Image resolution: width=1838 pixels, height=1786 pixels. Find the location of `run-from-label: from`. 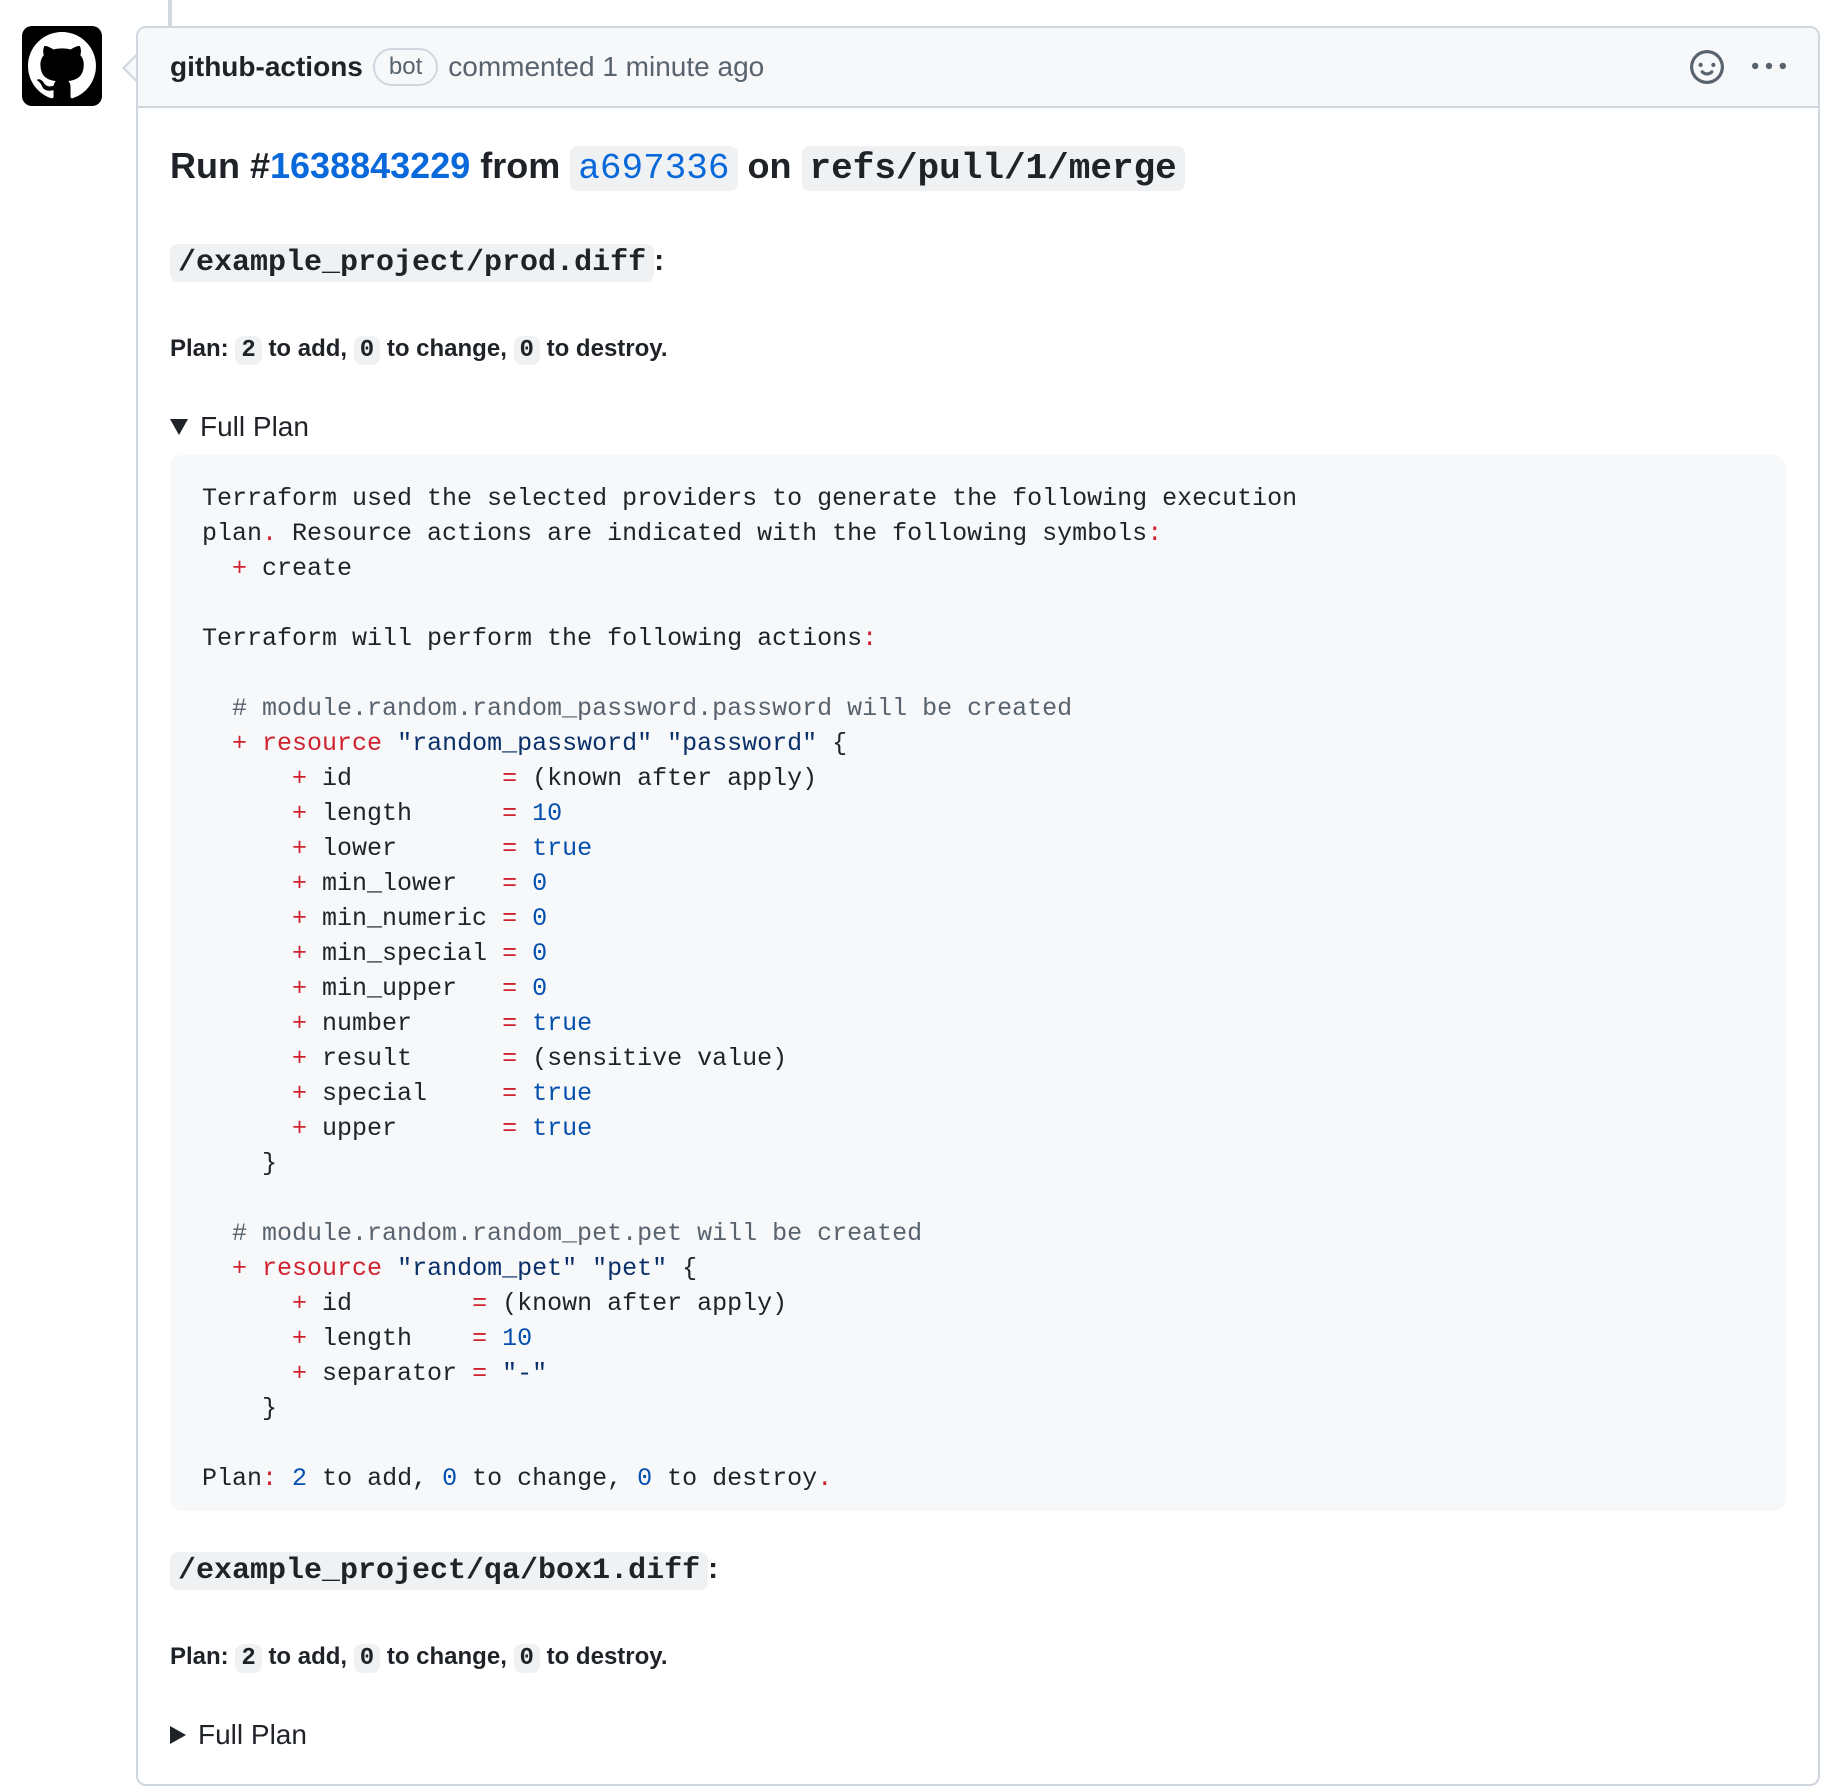

run-from-label: from is located at coordinates (520, 165).